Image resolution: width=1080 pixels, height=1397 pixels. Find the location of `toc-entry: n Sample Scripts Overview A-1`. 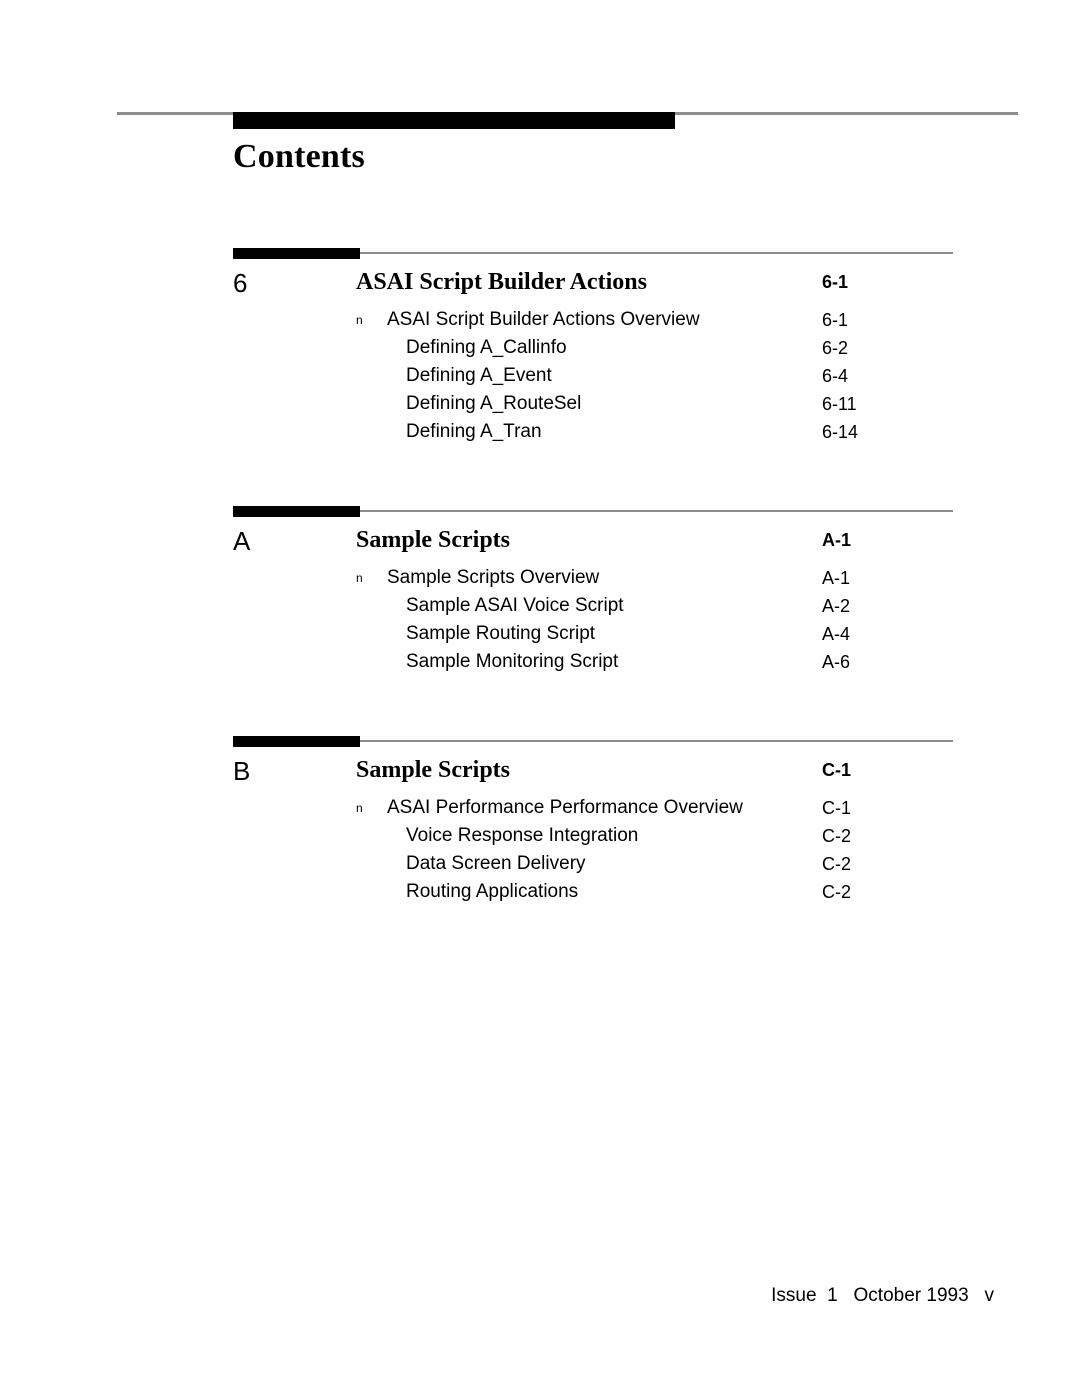

toc-entry: n Sample Scripts Overview A-1 is located at coordinates (540, 579).